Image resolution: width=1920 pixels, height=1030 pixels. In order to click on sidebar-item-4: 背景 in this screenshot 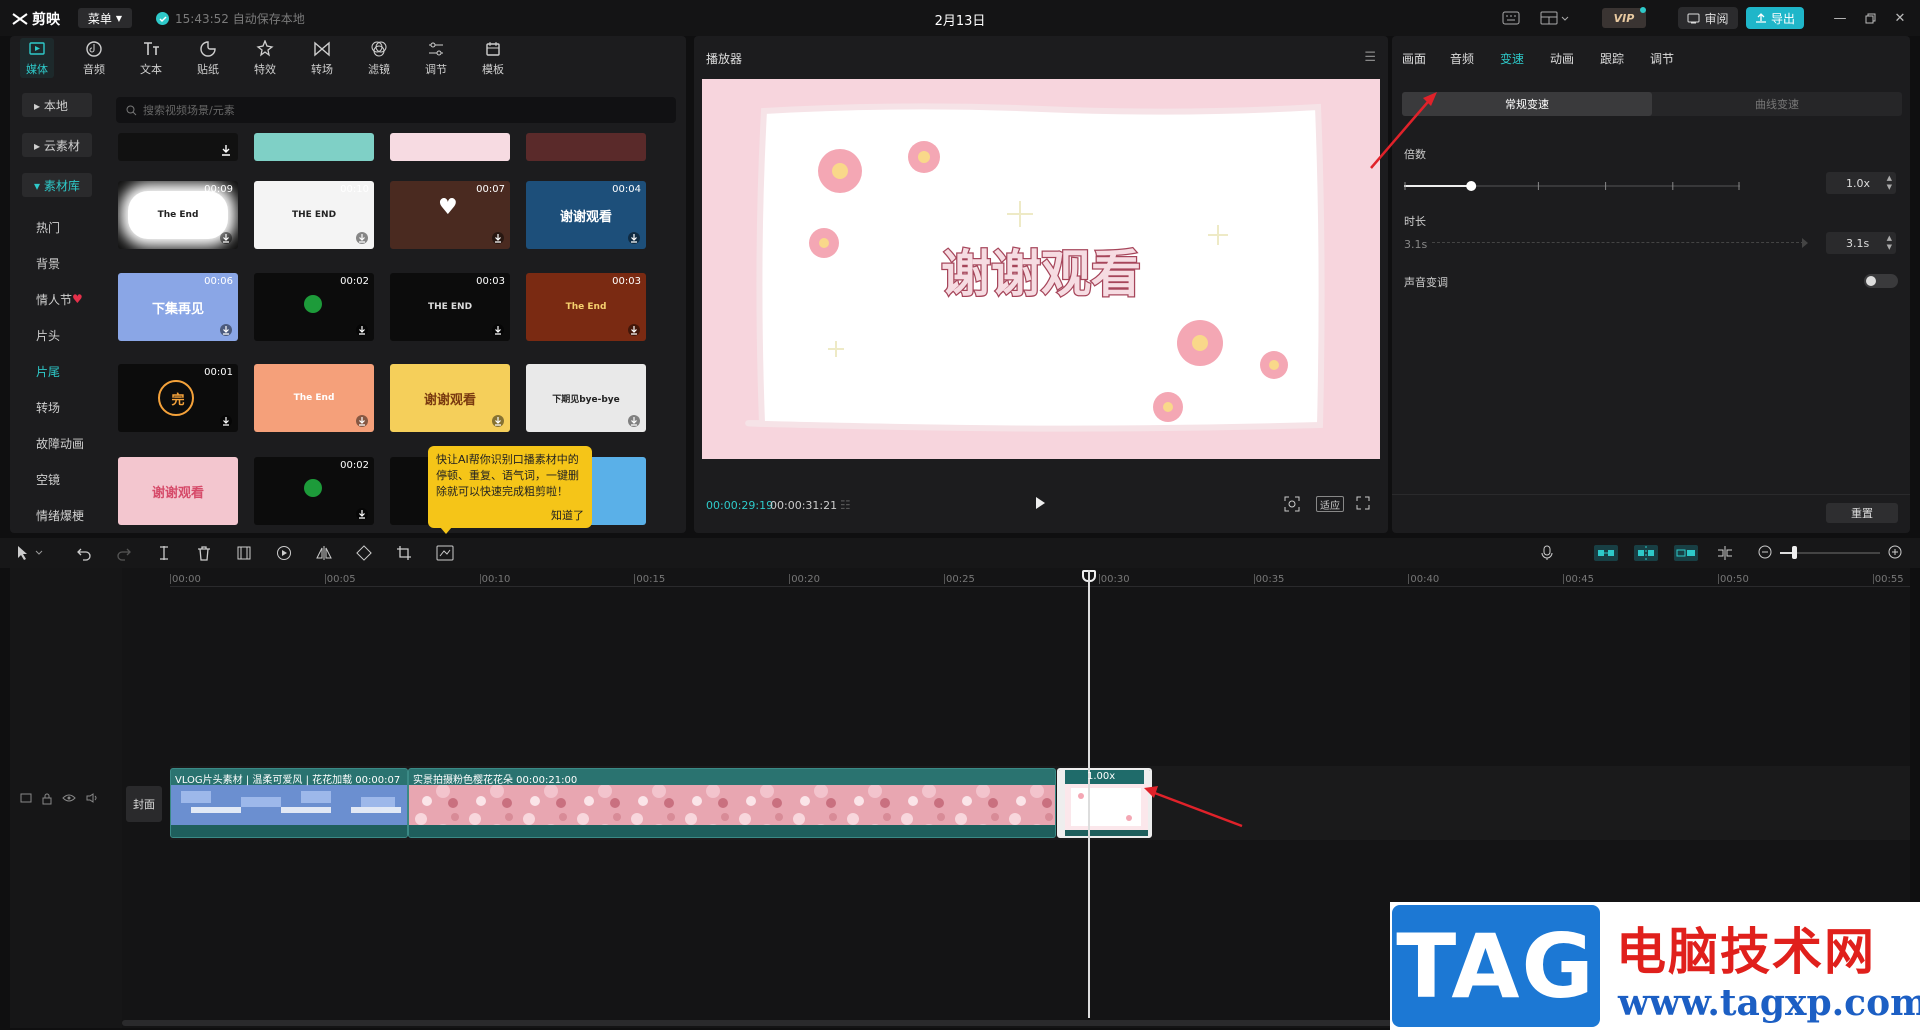, I will do `click(57, 263)`.